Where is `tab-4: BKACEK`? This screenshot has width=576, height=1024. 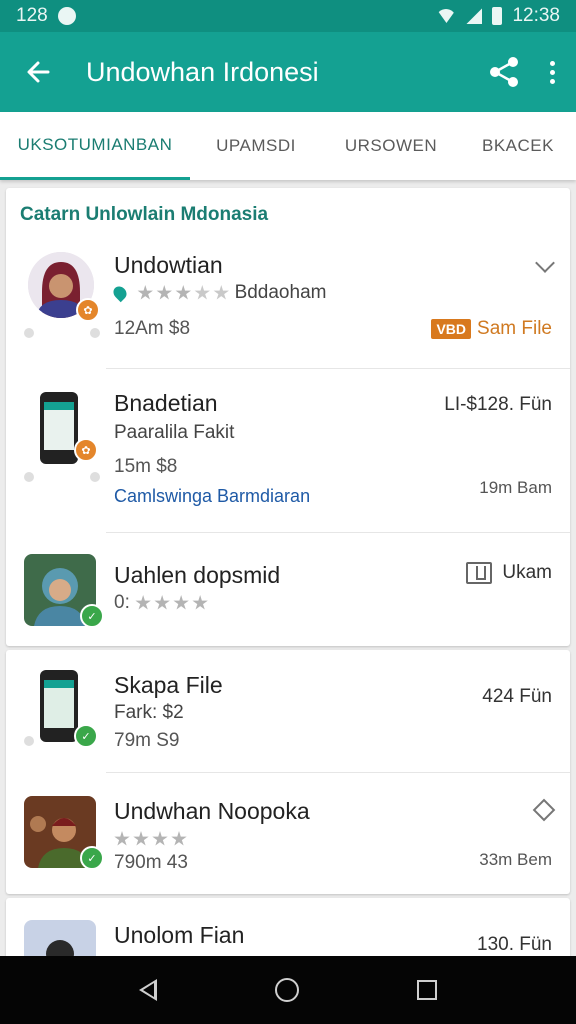 tab-4: BKACEK is located at coordinates (518, 146).